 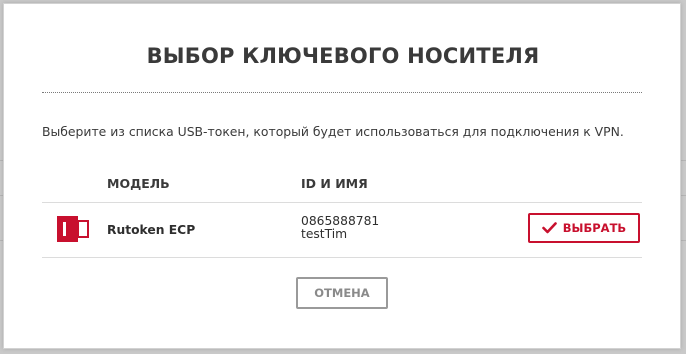 I want to click on column-header-id-name: ID И ИМЯ, so click(x=334, y=183).